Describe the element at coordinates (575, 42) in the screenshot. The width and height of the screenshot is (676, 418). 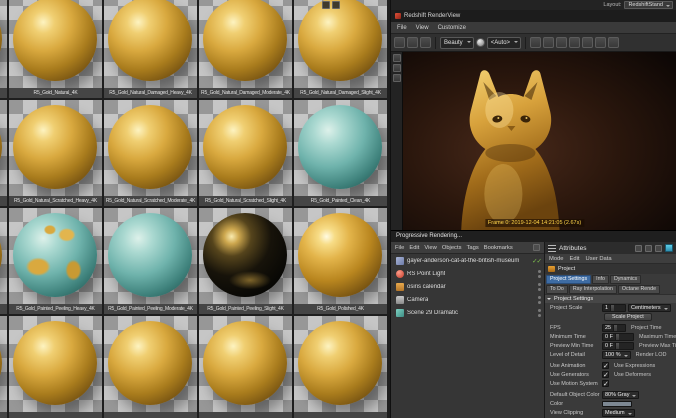
I see `bucket-render-icon` at that location.